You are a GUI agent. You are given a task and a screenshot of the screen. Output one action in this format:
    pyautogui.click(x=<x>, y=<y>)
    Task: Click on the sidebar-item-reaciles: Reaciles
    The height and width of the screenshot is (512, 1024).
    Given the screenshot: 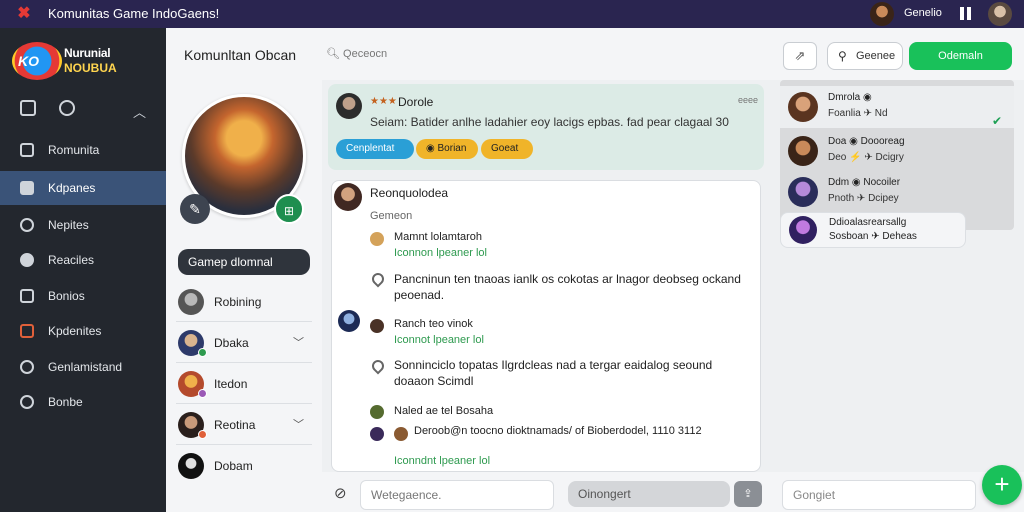 What is the action you would take?
    pyautogui.click(x=83, y=260)
    